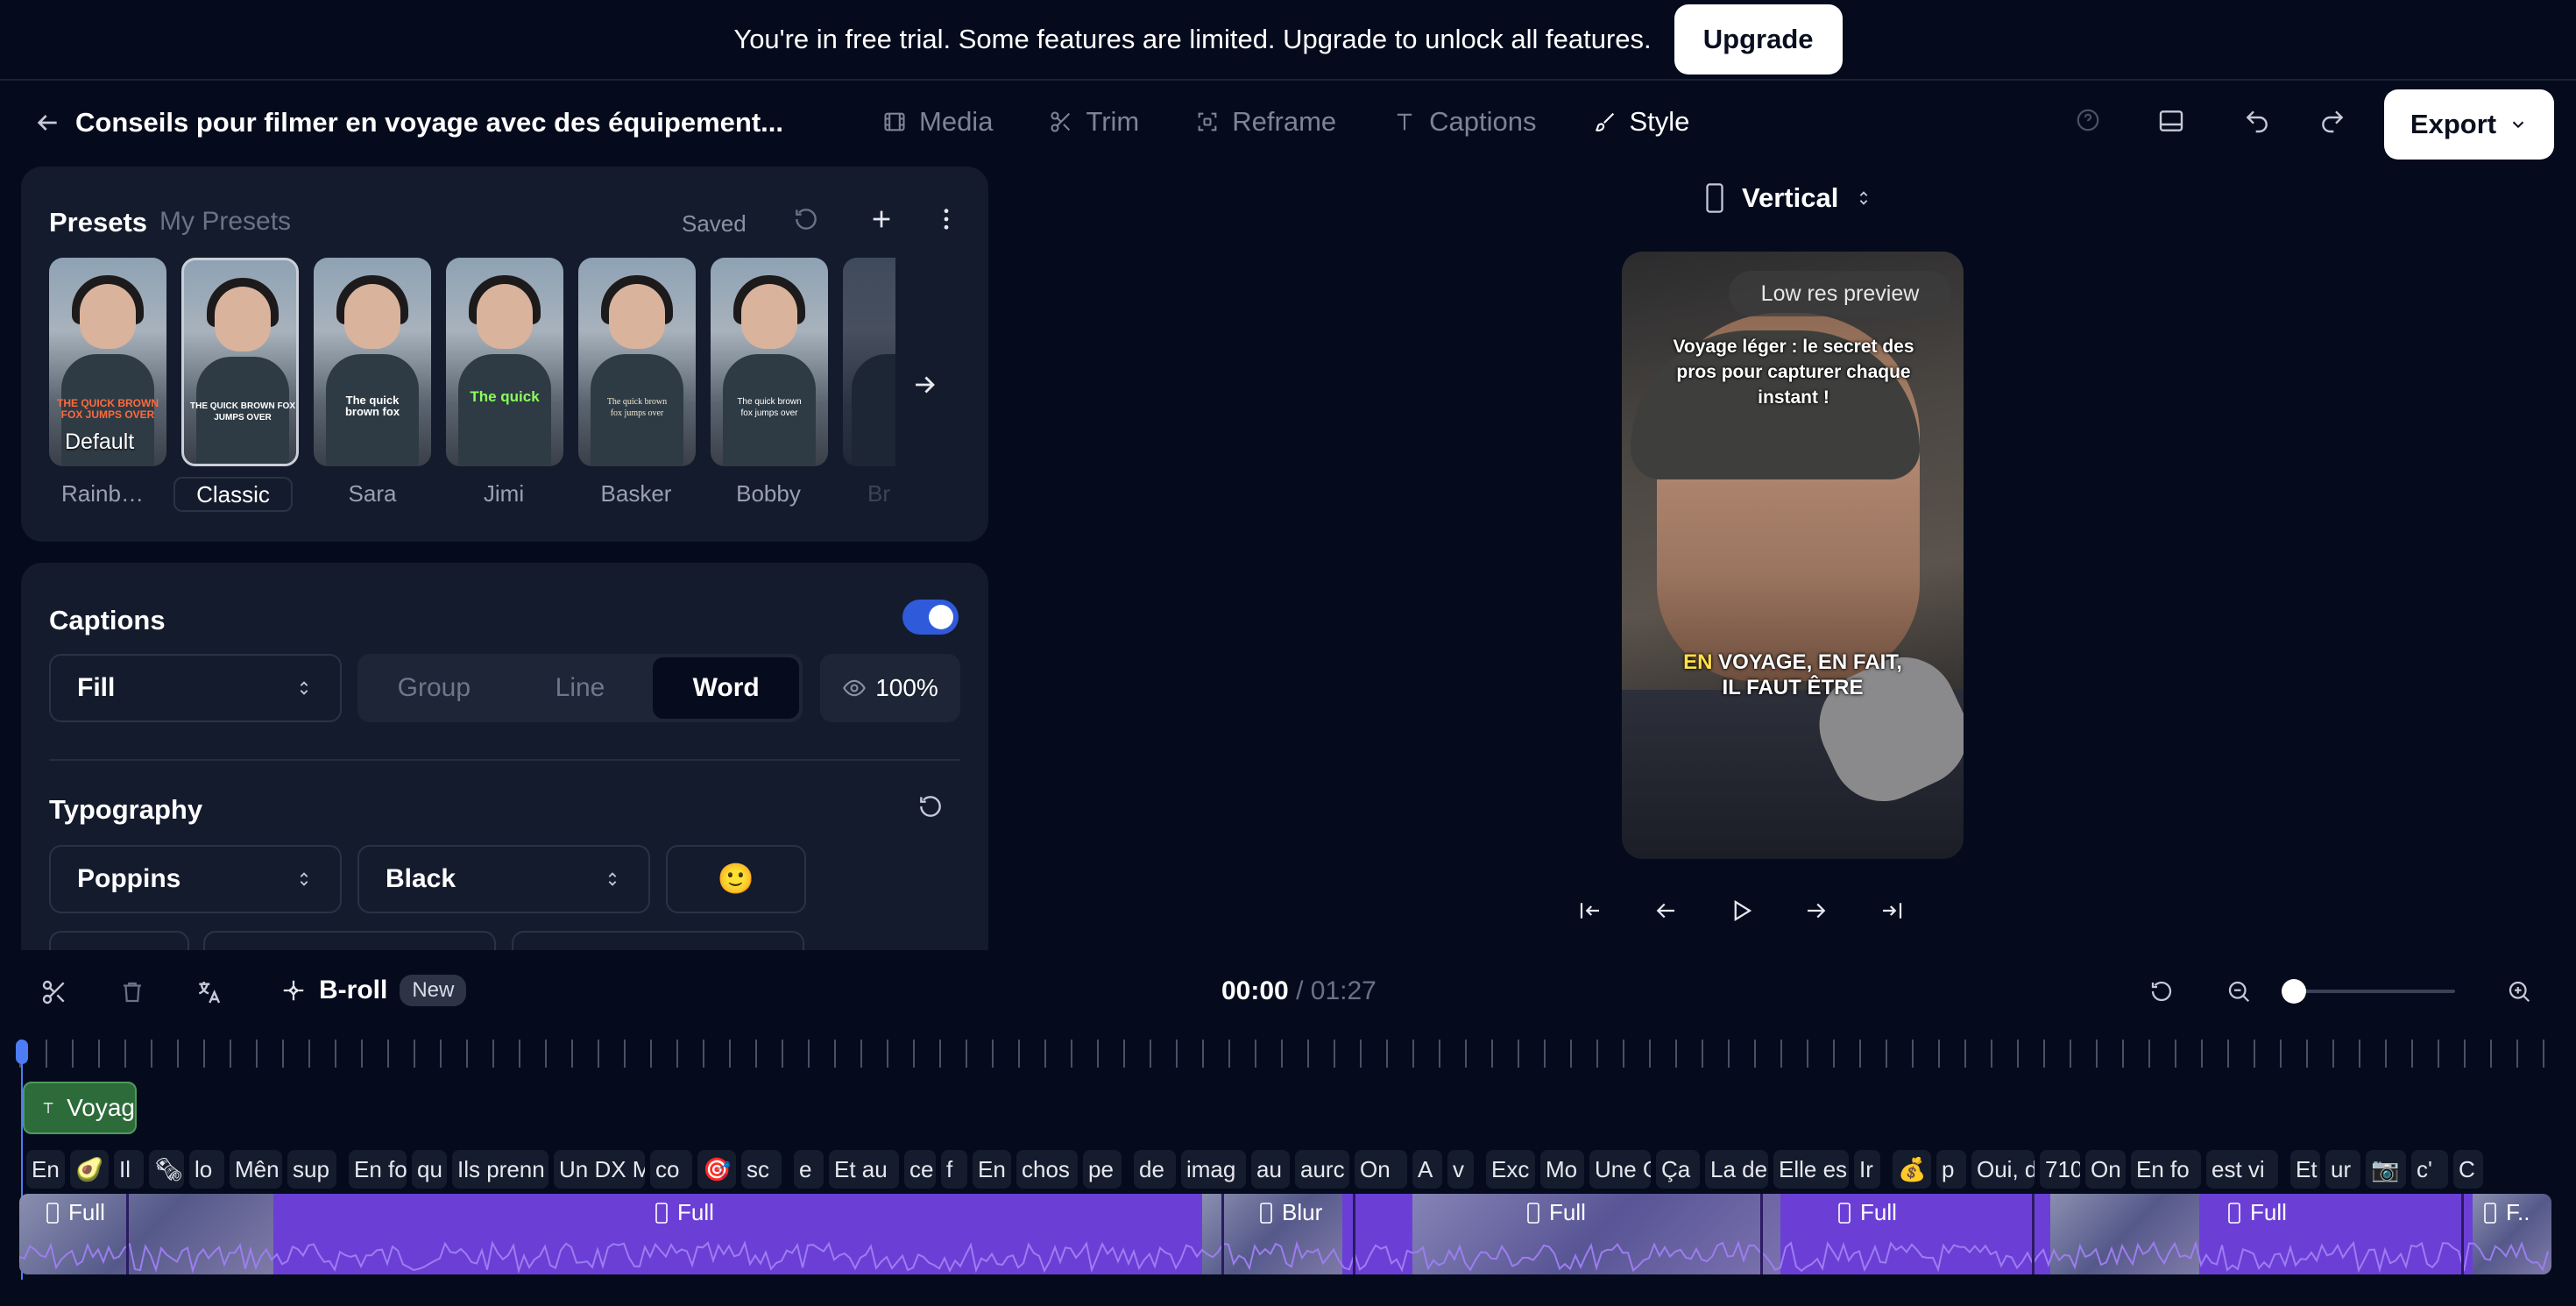  I want to click on caption-chip: Et au, so click(864, 1169).